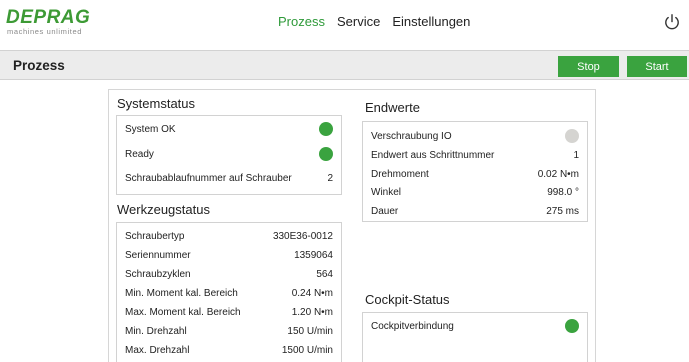 The width and height of the screenshot is (689, 362). Describe the element at coordinates (139, 154) in the screenshot. I see `row-label: Ready` at that location.